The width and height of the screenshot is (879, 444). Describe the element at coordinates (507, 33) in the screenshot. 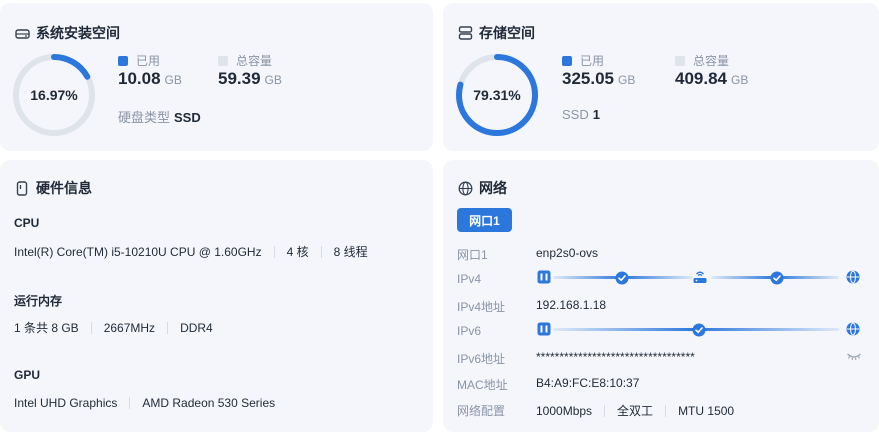

I see `storage-title-text: 存储空间` at that location.